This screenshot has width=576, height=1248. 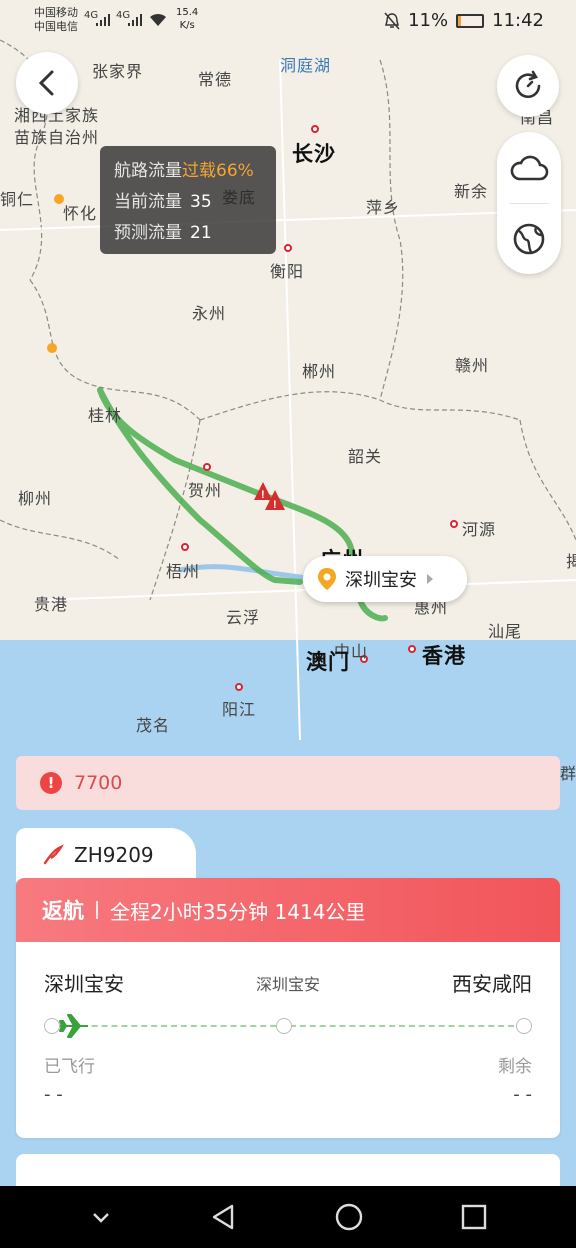 I want to click on city-label: 河源, so click(x=479, y=529).